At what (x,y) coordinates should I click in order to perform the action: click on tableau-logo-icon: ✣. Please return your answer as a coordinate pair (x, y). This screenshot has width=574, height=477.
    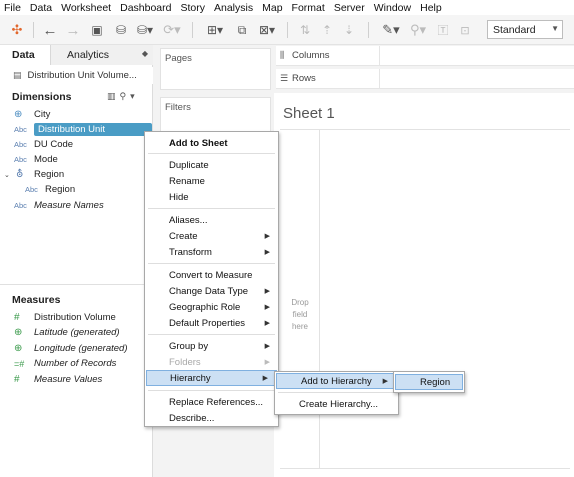
    Looking at the image, I should click on (17, 30).